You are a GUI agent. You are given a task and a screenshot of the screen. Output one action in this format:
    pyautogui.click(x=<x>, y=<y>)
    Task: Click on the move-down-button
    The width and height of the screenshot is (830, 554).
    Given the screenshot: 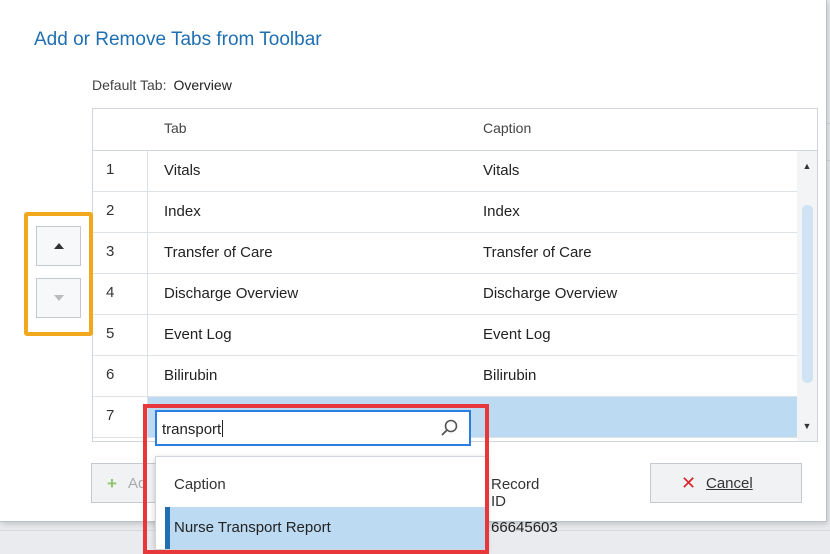 What is the action you would take?
    pyautogui.click(x=58, y=298)
    